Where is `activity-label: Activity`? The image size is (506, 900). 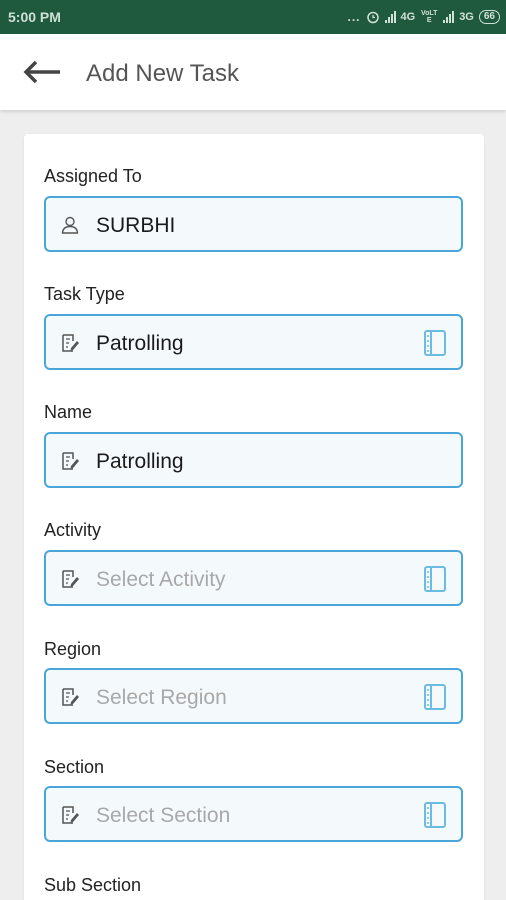
activity-label: Activity is located at coordinates (73, 530).